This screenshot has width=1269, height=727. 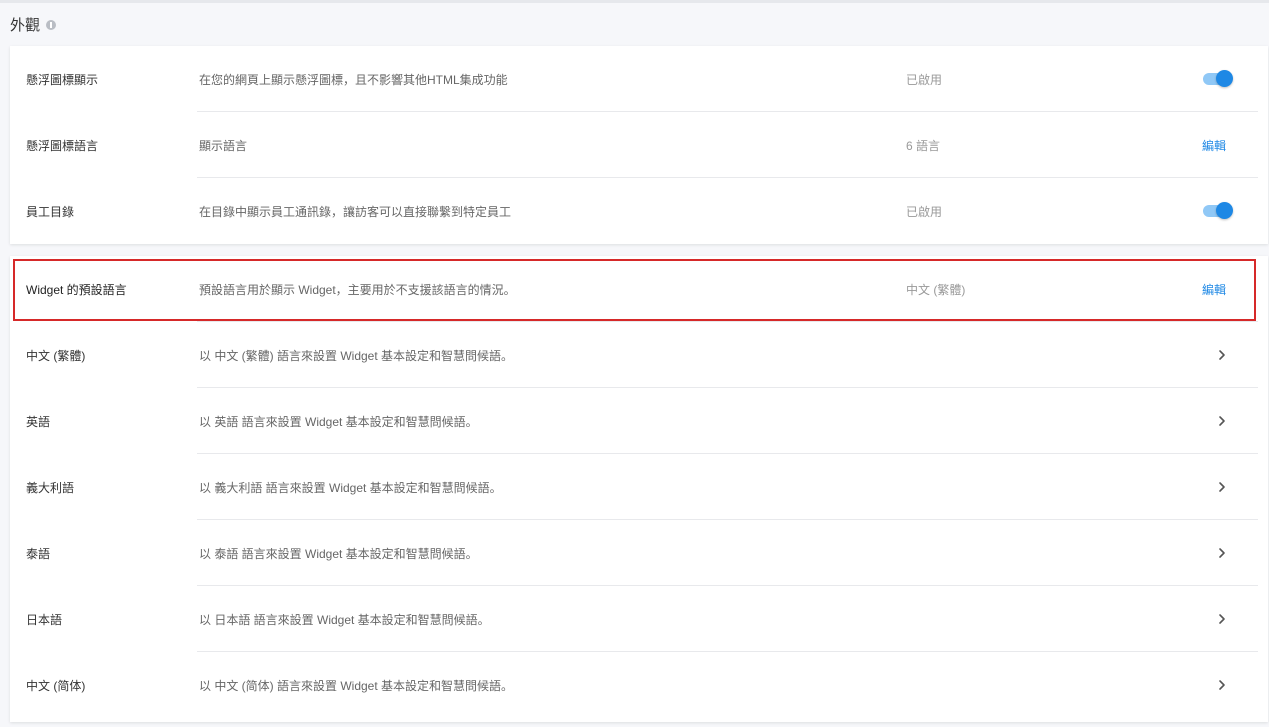 I want to click on setting-name: 懸浮圖標顯示, so click(x=62, y=79).